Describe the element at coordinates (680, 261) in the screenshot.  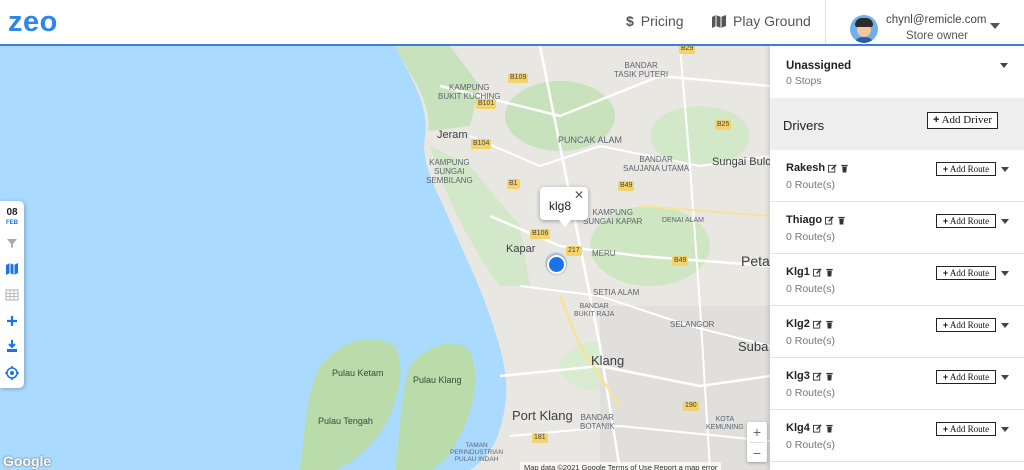
I see `road-badge-b49-south: B49` at that location.